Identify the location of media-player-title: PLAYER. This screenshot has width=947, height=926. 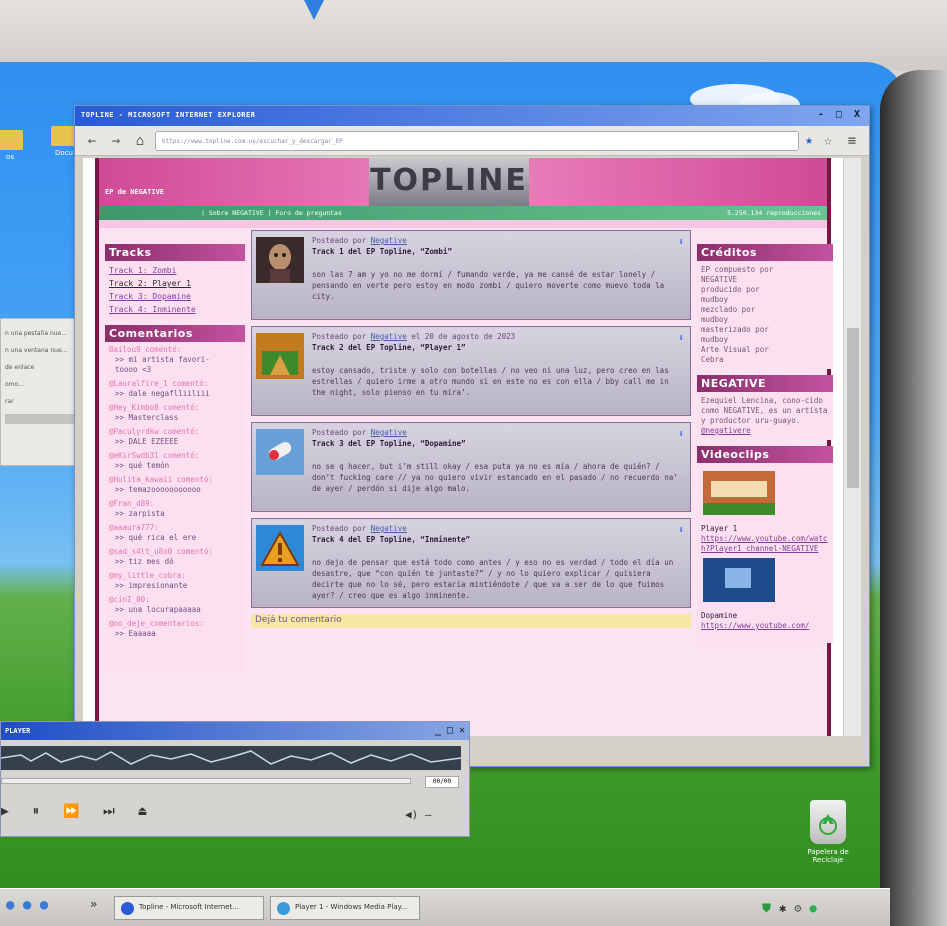
(18, 731).